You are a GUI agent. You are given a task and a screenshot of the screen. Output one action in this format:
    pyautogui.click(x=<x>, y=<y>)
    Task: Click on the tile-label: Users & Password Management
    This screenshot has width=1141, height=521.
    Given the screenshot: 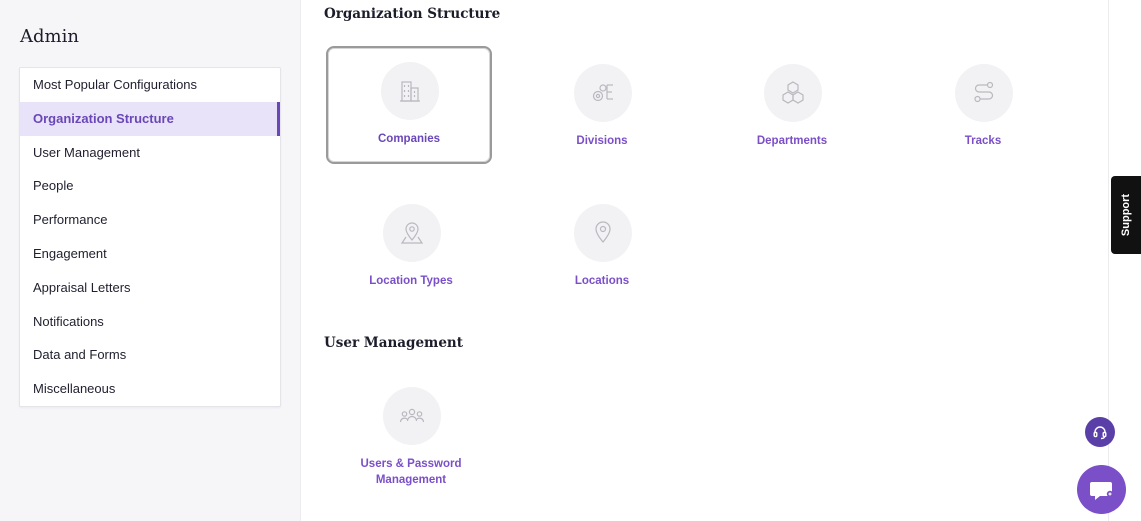 What is the action you would take?
    pyautogui.click(x=411, y=472)
    